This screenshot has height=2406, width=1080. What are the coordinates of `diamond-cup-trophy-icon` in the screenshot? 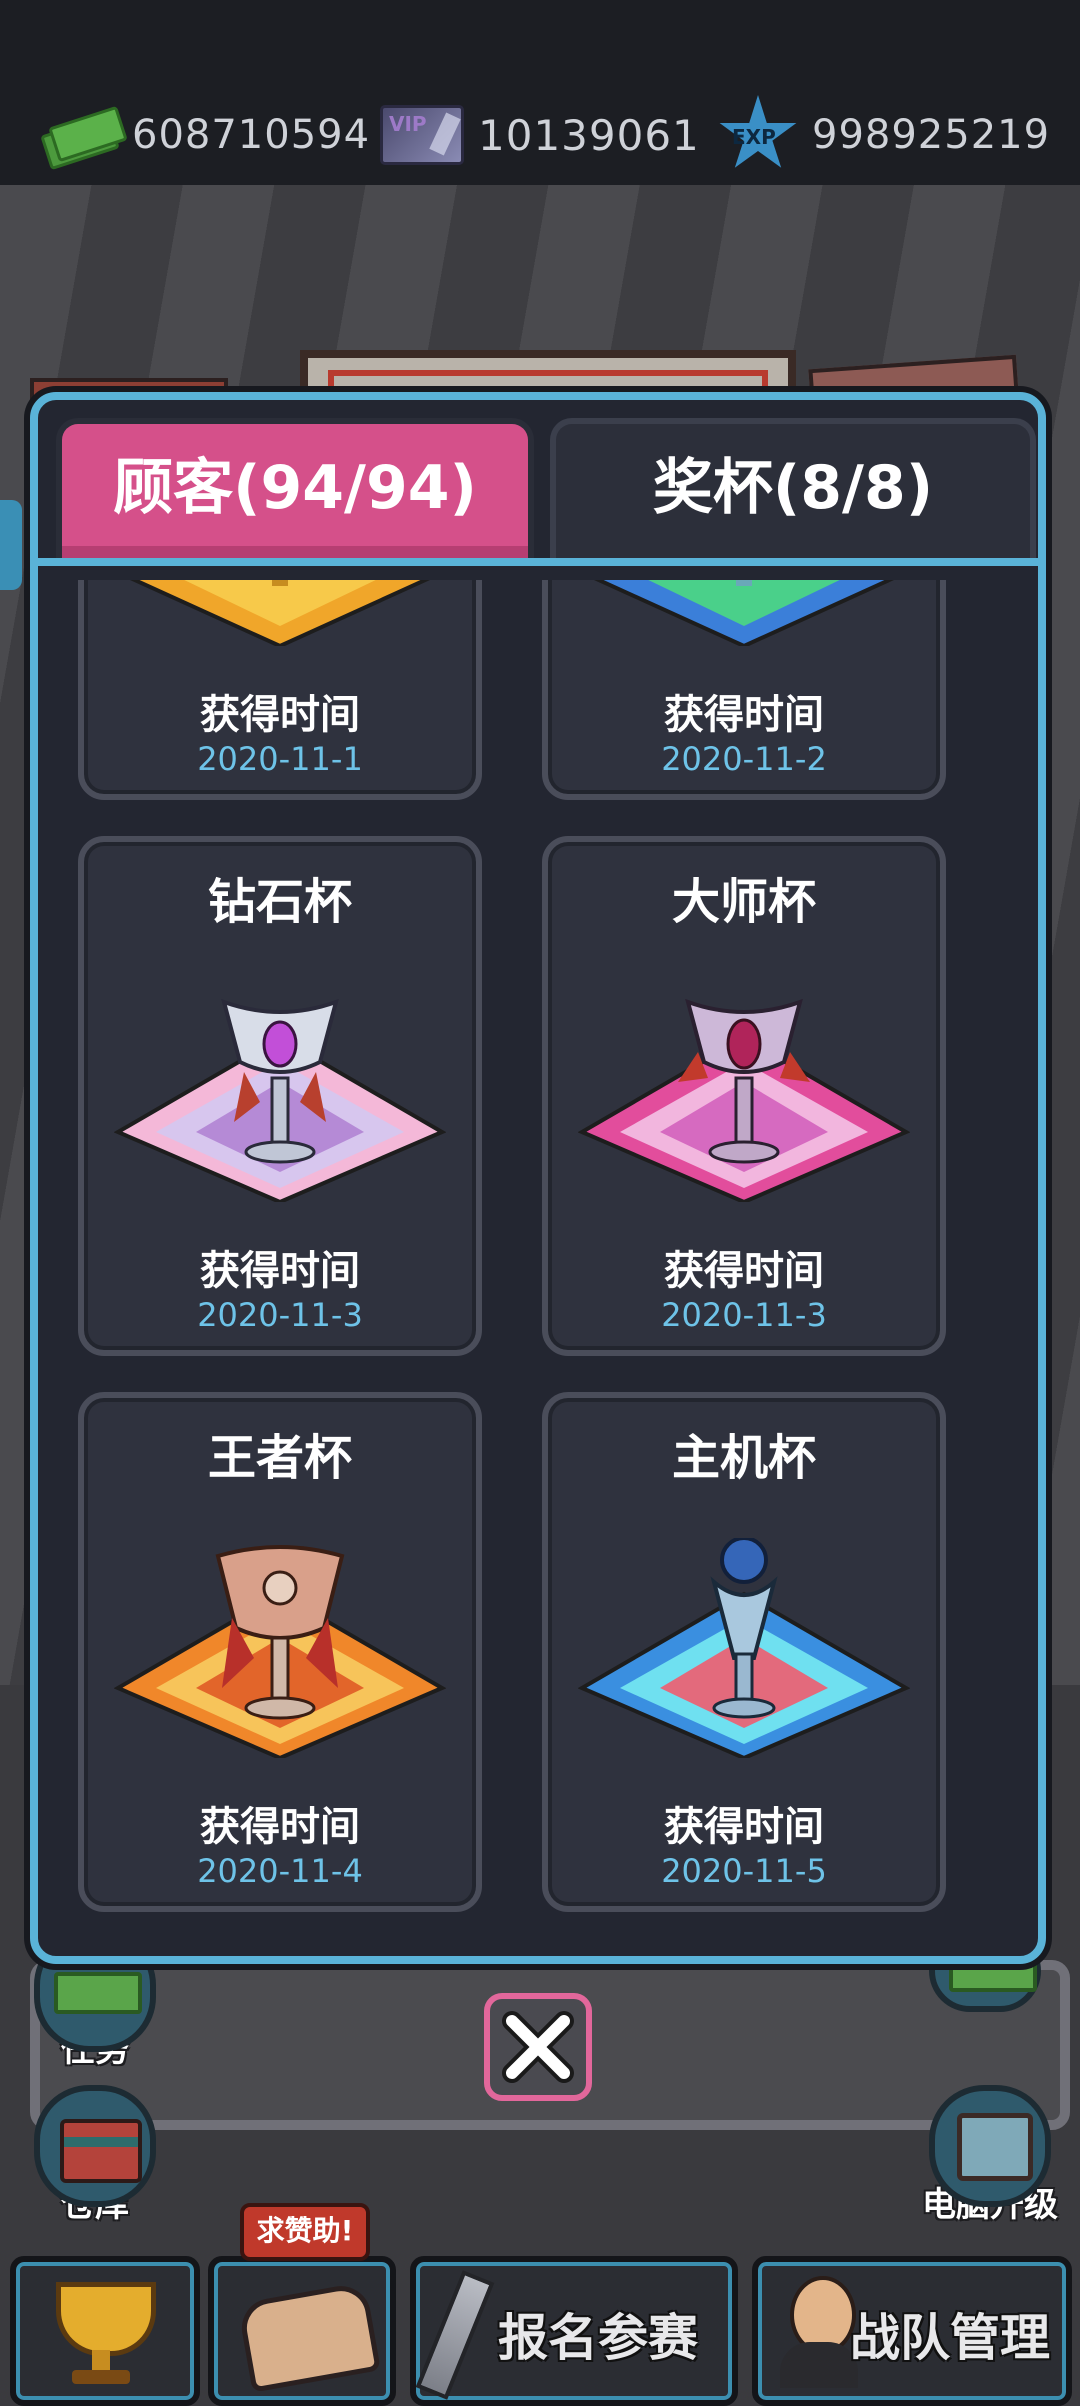 It's located at (280, 1100).